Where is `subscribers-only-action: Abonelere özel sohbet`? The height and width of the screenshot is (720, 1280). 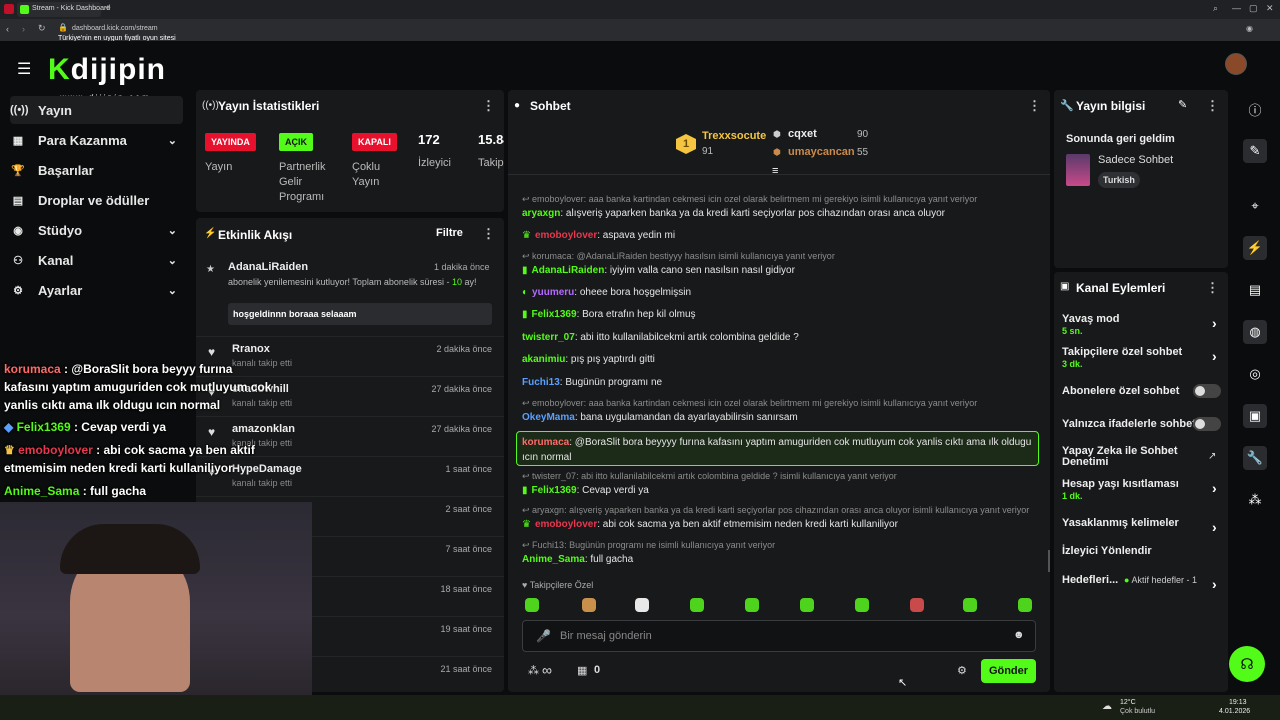 subscribers-only-action: Abonelere özel sohbet is located at coordinates (1120, 391).